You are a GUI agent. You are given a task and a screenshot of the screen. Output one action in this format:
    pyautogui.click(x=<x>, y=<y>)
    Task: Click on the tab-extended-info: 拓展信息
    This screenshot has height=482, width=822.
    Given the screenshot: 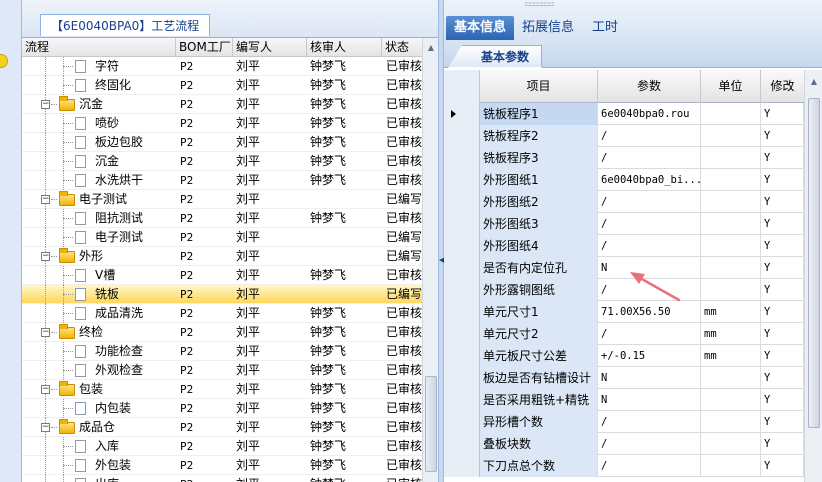 What is the action you would take?
    pyautogui.click(x=548, y=28)
    